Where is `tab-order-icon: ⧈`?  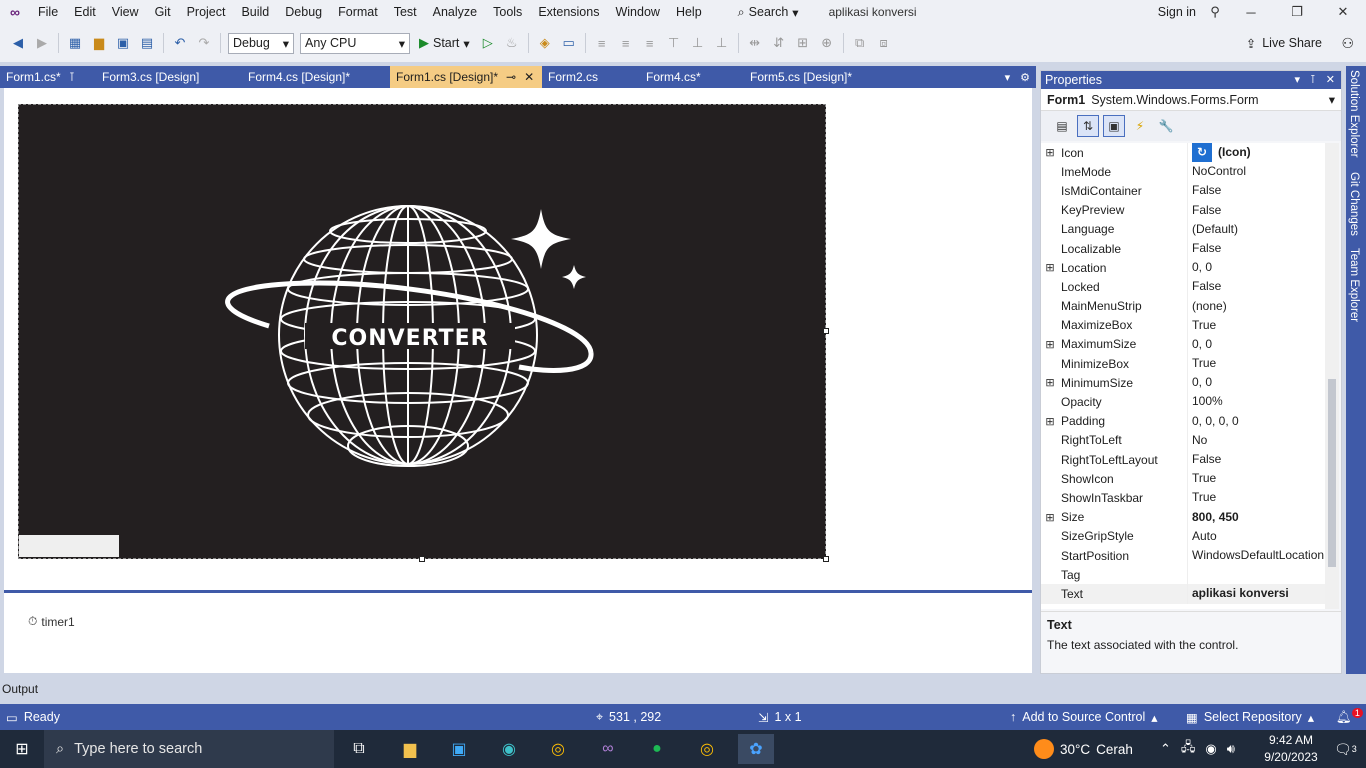 tab-order-icon: ⧈ is located at coordinates (884, 43).